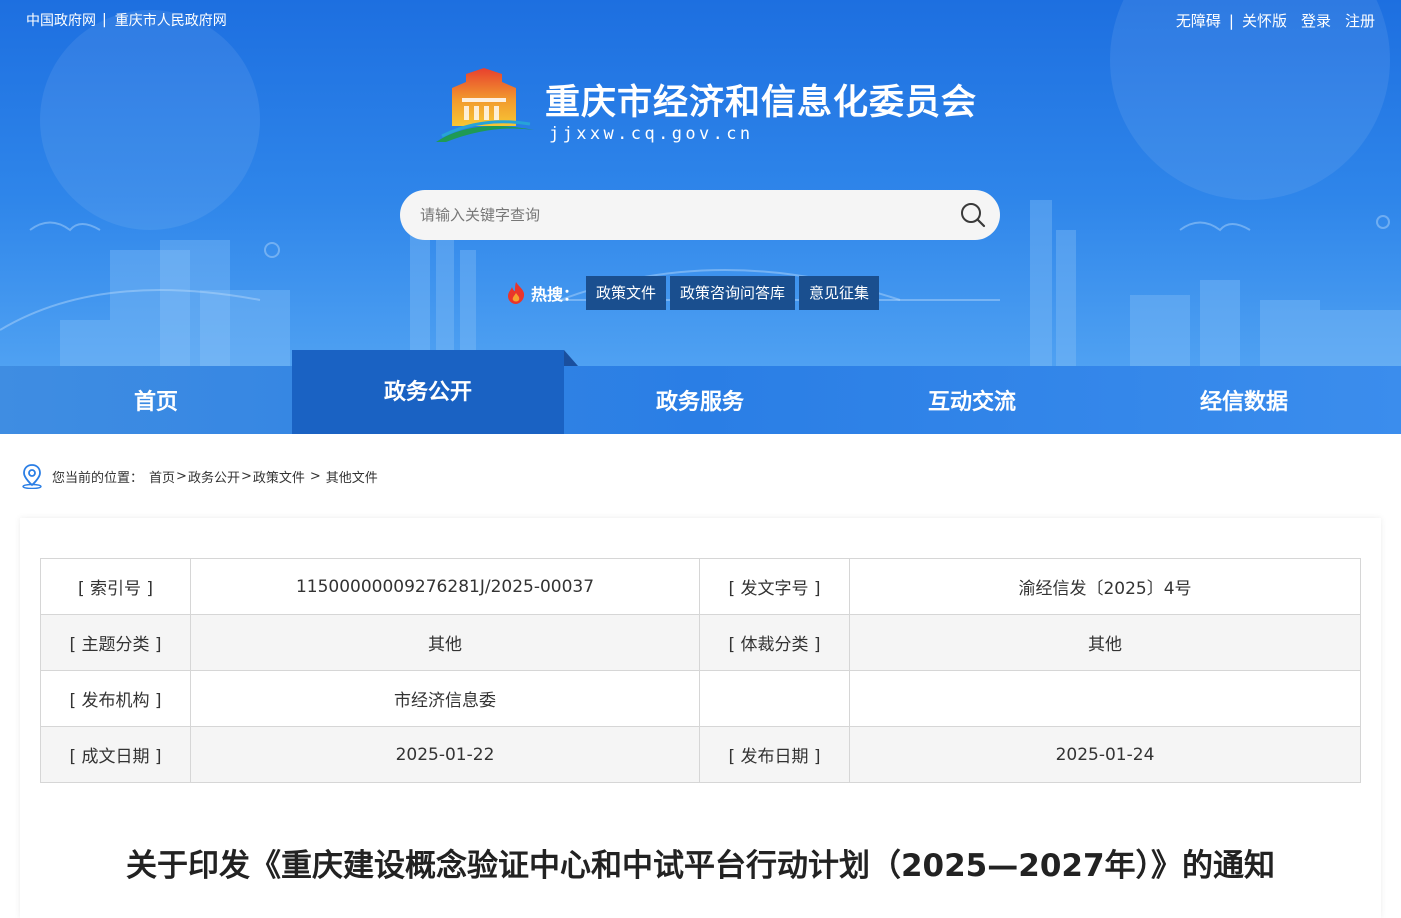 This screenshot has height=918, width=1401. Describe the element at coordinates (445, 754) in the screenshot. I see `meta-value-created: 2025-01-22` at that location.